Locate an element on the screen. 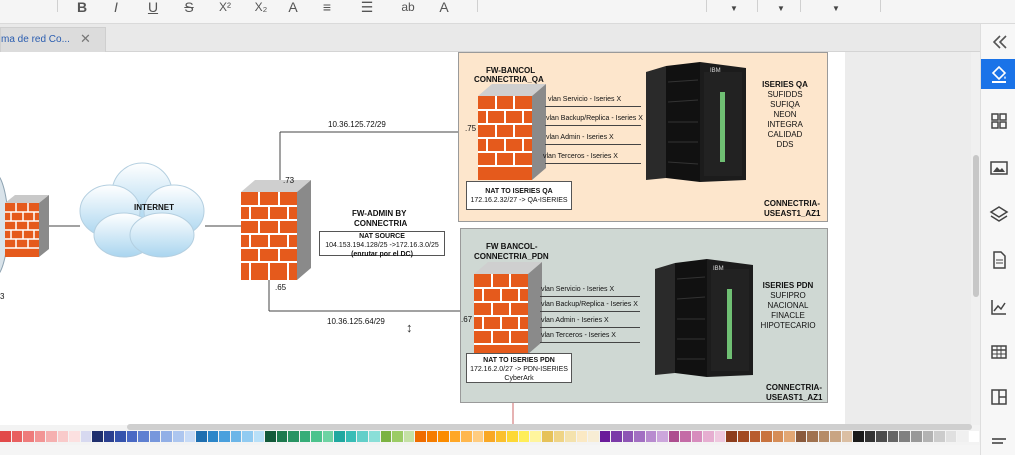  bold-button: B is located at coordinates (82, 7).